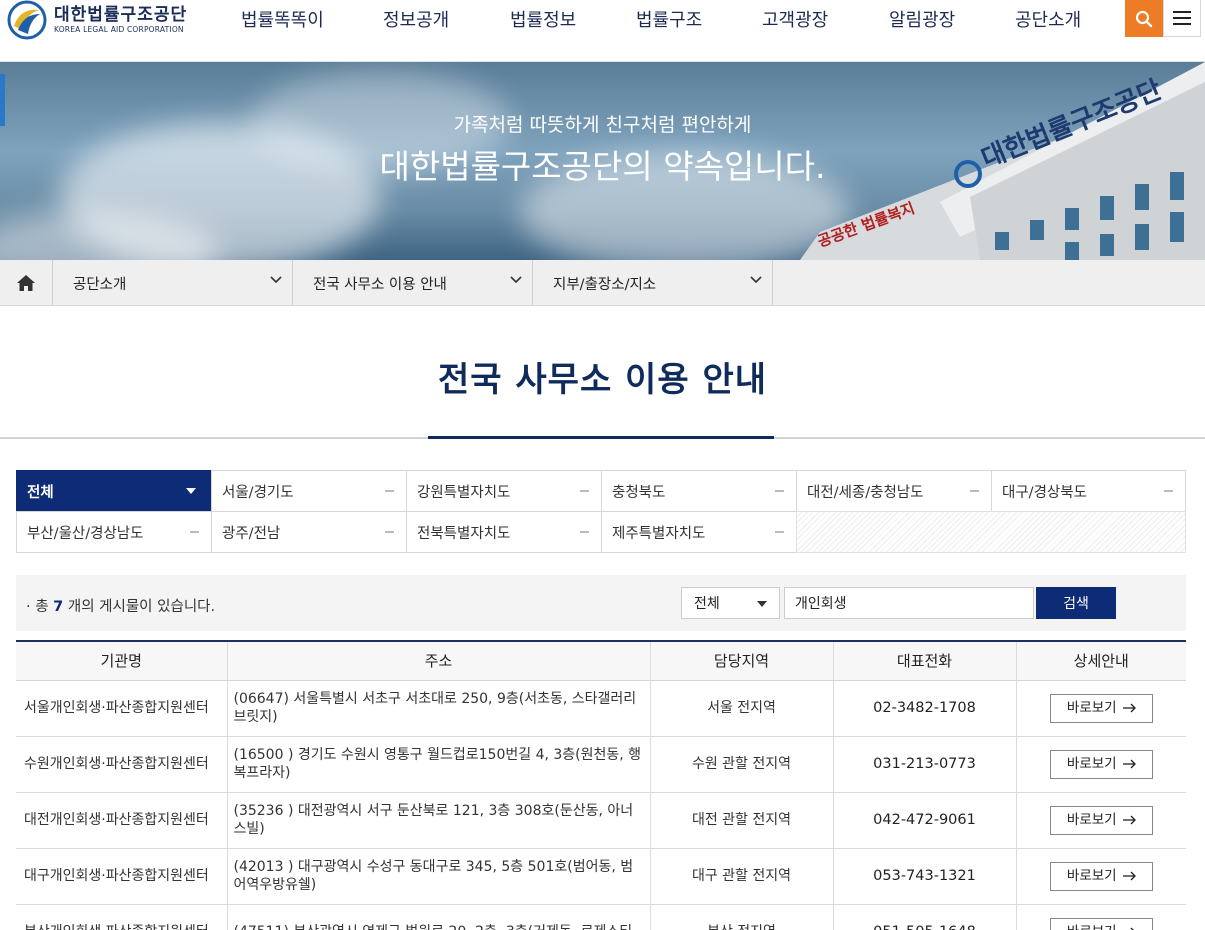  What do you see at coordinates (251, 533) in the screenshot?
I see `region-tab-label: 광주/전남` at bounding box center [251, 533].